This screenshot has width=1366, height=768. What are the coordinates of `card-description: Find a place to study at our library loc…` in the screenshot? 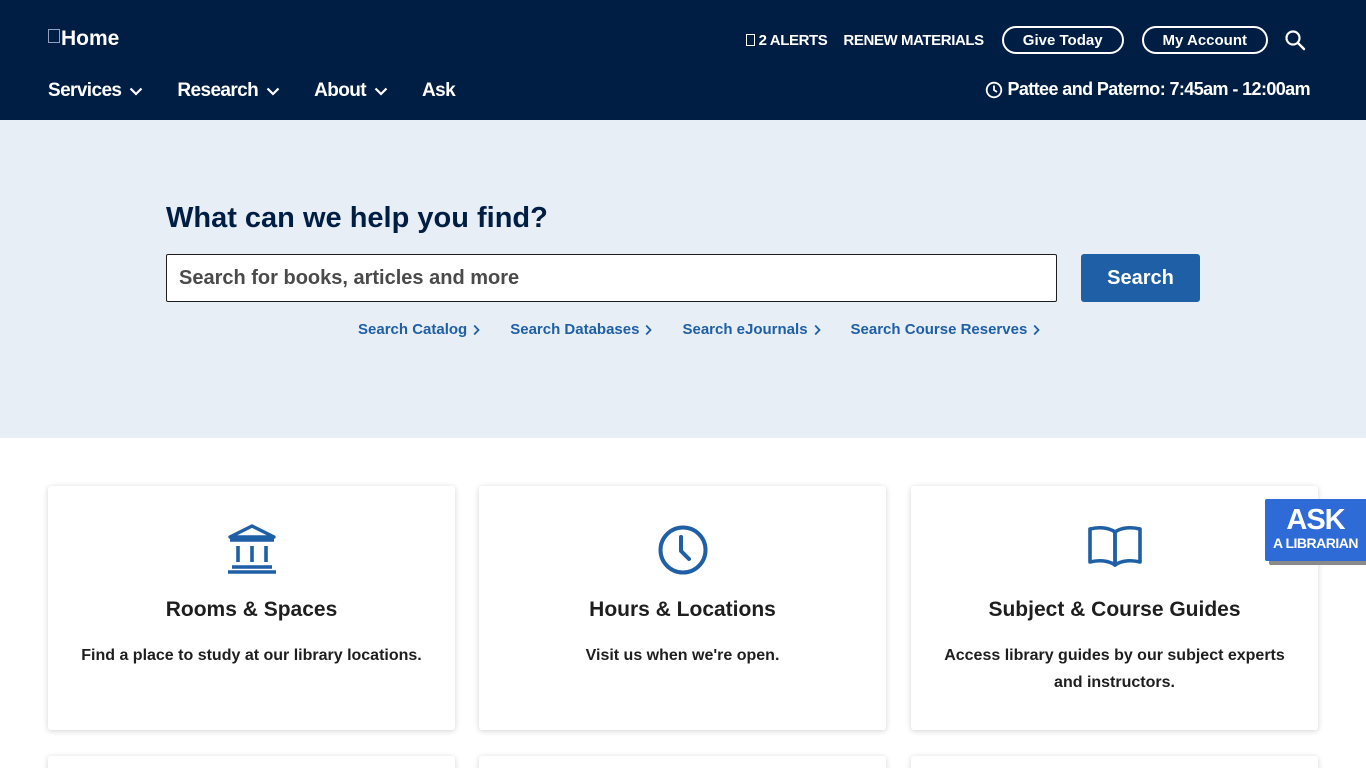 It's located at (251, 655).